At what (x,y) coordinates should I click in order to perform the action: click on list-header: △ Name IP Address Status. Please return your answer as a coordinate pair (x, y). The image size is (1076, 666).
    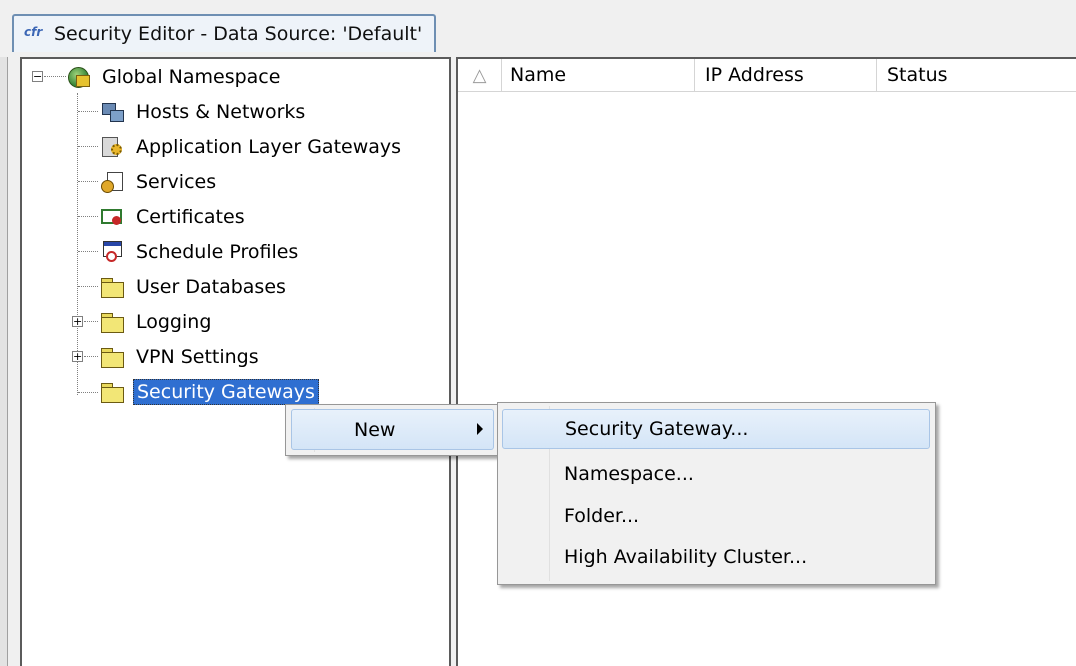
    Looking at the image, I should click on (767, 75).